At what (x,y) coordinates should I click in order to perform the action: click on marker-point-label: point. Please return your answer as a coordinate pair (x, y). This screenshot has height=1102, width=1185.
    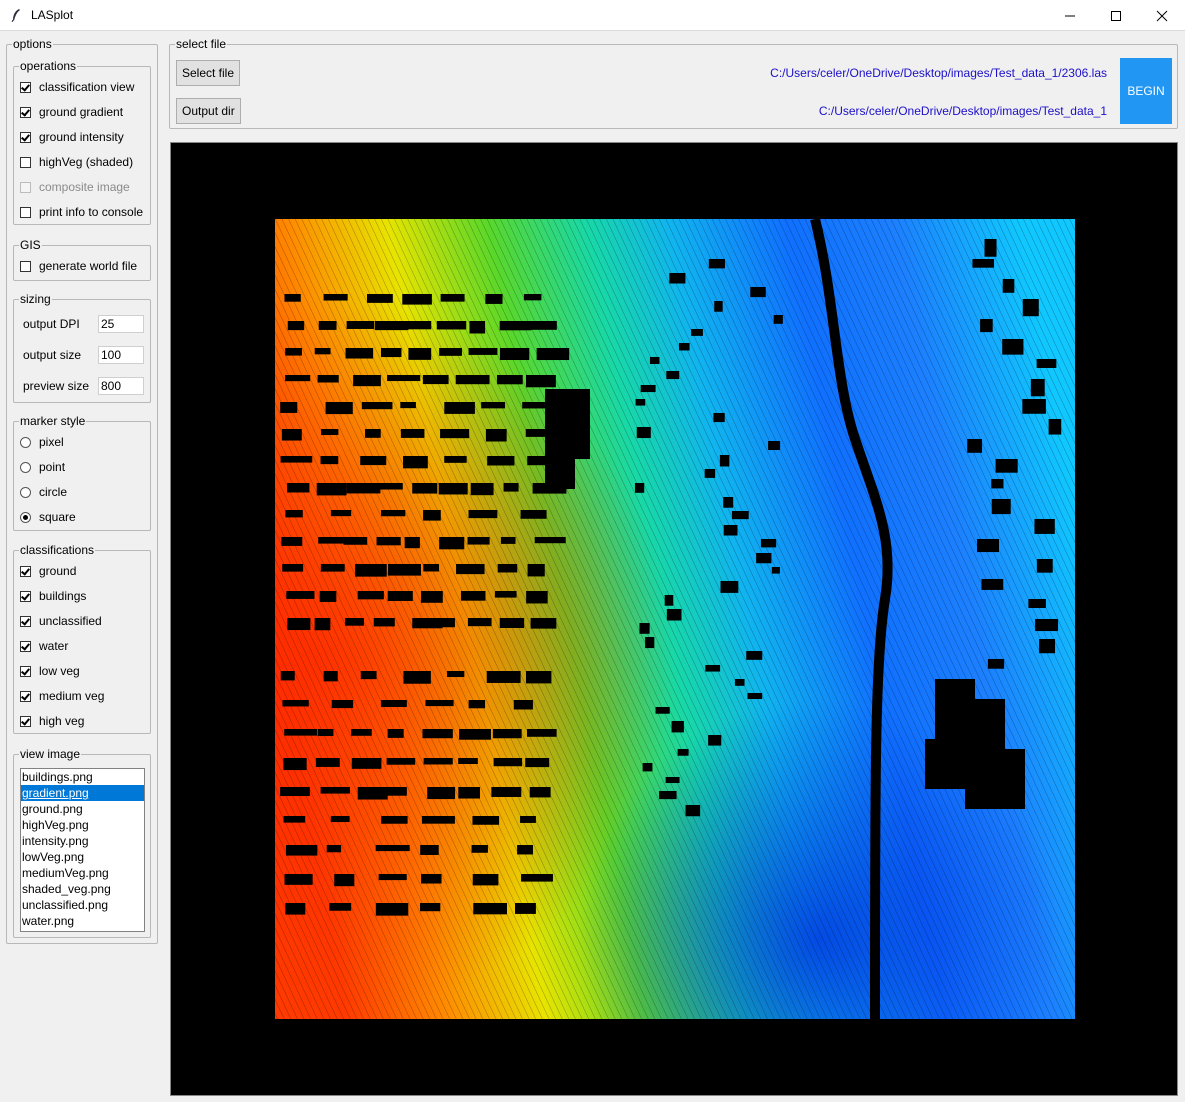
    Looking at the image, I should click on (52, 467).